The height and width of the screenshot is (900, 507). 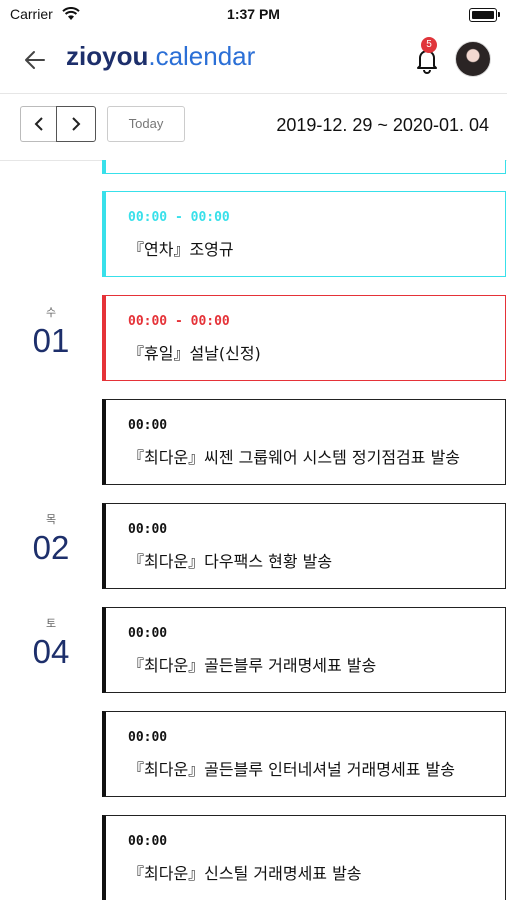 What do you see at coordinates (51, 340) in the screenshot?
I see `day-number: 01` at bounding box center [51, 340].